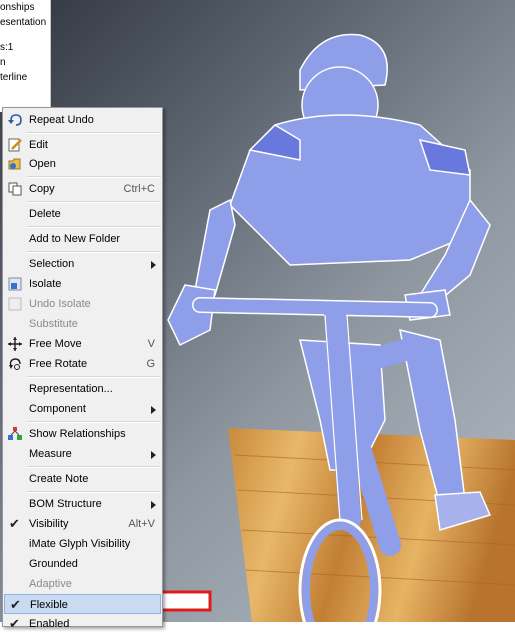 This screenshot has width=515, height=634. Describe the element at coordinates (15, 145) in the screenshot. I see `pencil-icon` at that location.